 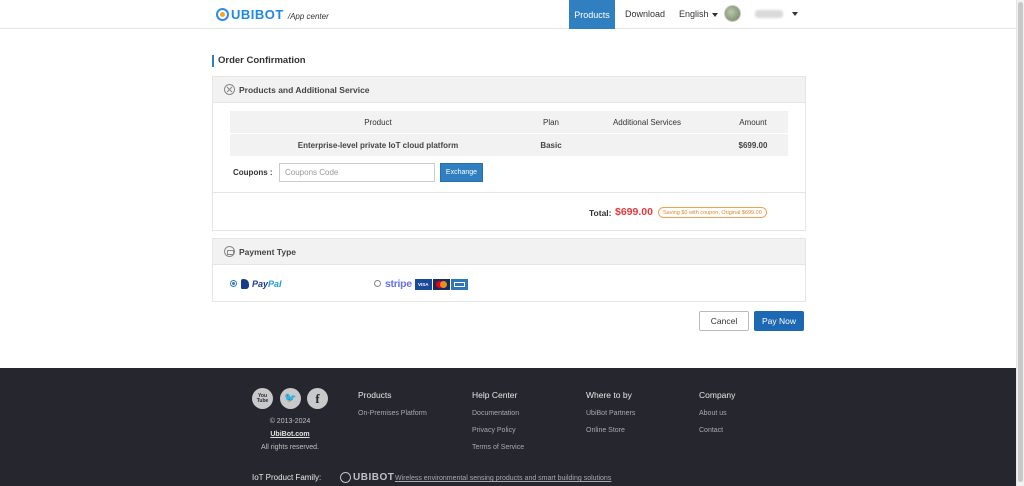 What do you see at coordinates (769, 14) in the screenshot?
I see `username-redacted` at bounding box center [769, 14].